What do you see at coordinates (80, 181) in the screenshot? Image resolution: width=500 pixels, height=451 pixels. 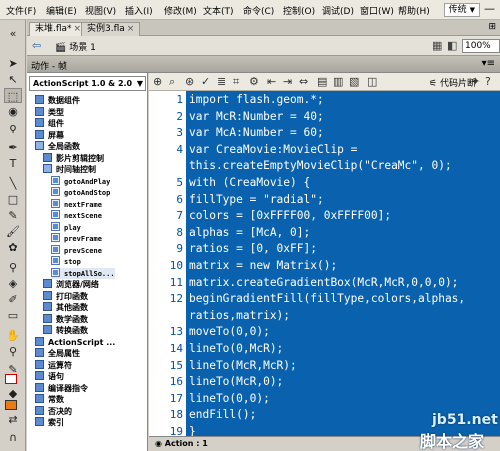 I see `tree-function-item: gotoAndPlay` at bounding box center [80, 181].